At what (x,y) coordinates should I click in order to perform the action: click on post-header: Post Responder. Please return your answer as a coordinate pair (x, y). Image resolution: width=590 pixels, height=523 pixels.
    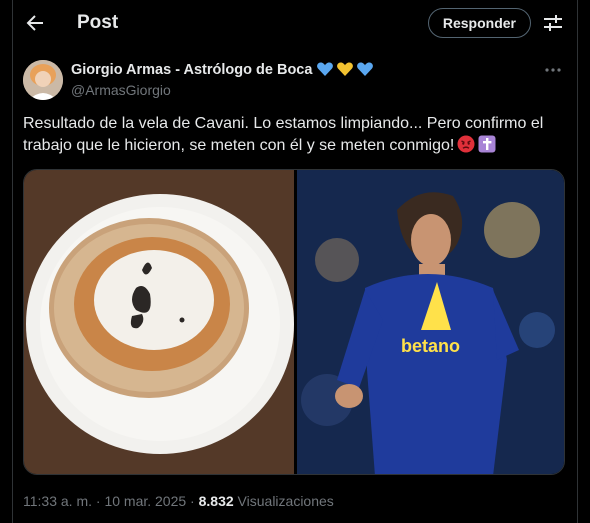
    Looking at the image, I should click on (295, 23).